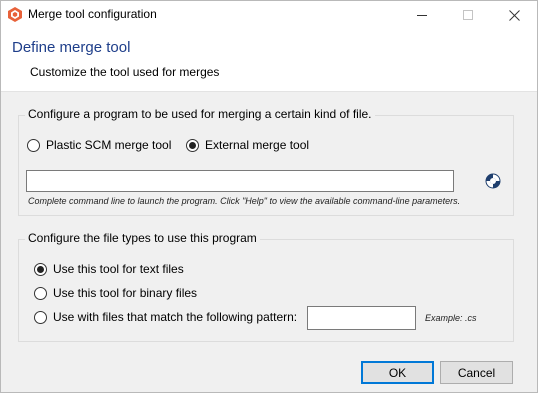  What do you see at coordinates (109, 145) in the screenshot?
I see `radio-label: Plastic SCM merge tool` at bounding box center [109, 145].